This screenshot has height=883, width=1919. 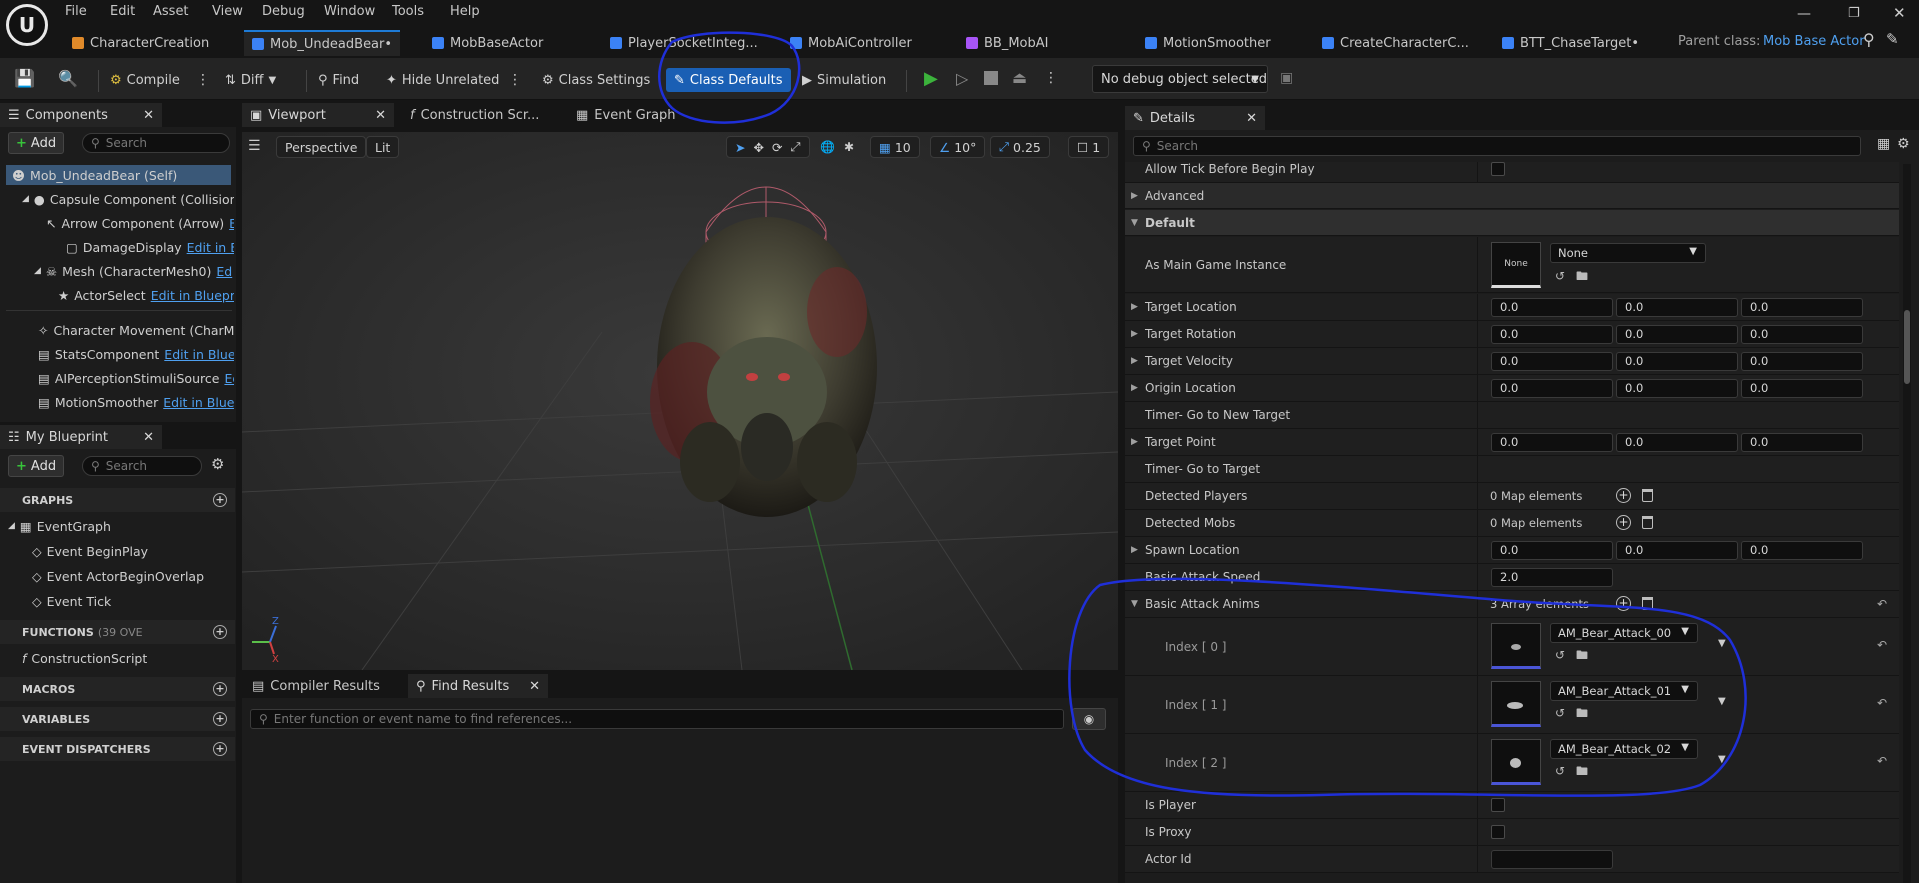 I want to click on rotate-icon: ⟳, so click(x=777, y=147).